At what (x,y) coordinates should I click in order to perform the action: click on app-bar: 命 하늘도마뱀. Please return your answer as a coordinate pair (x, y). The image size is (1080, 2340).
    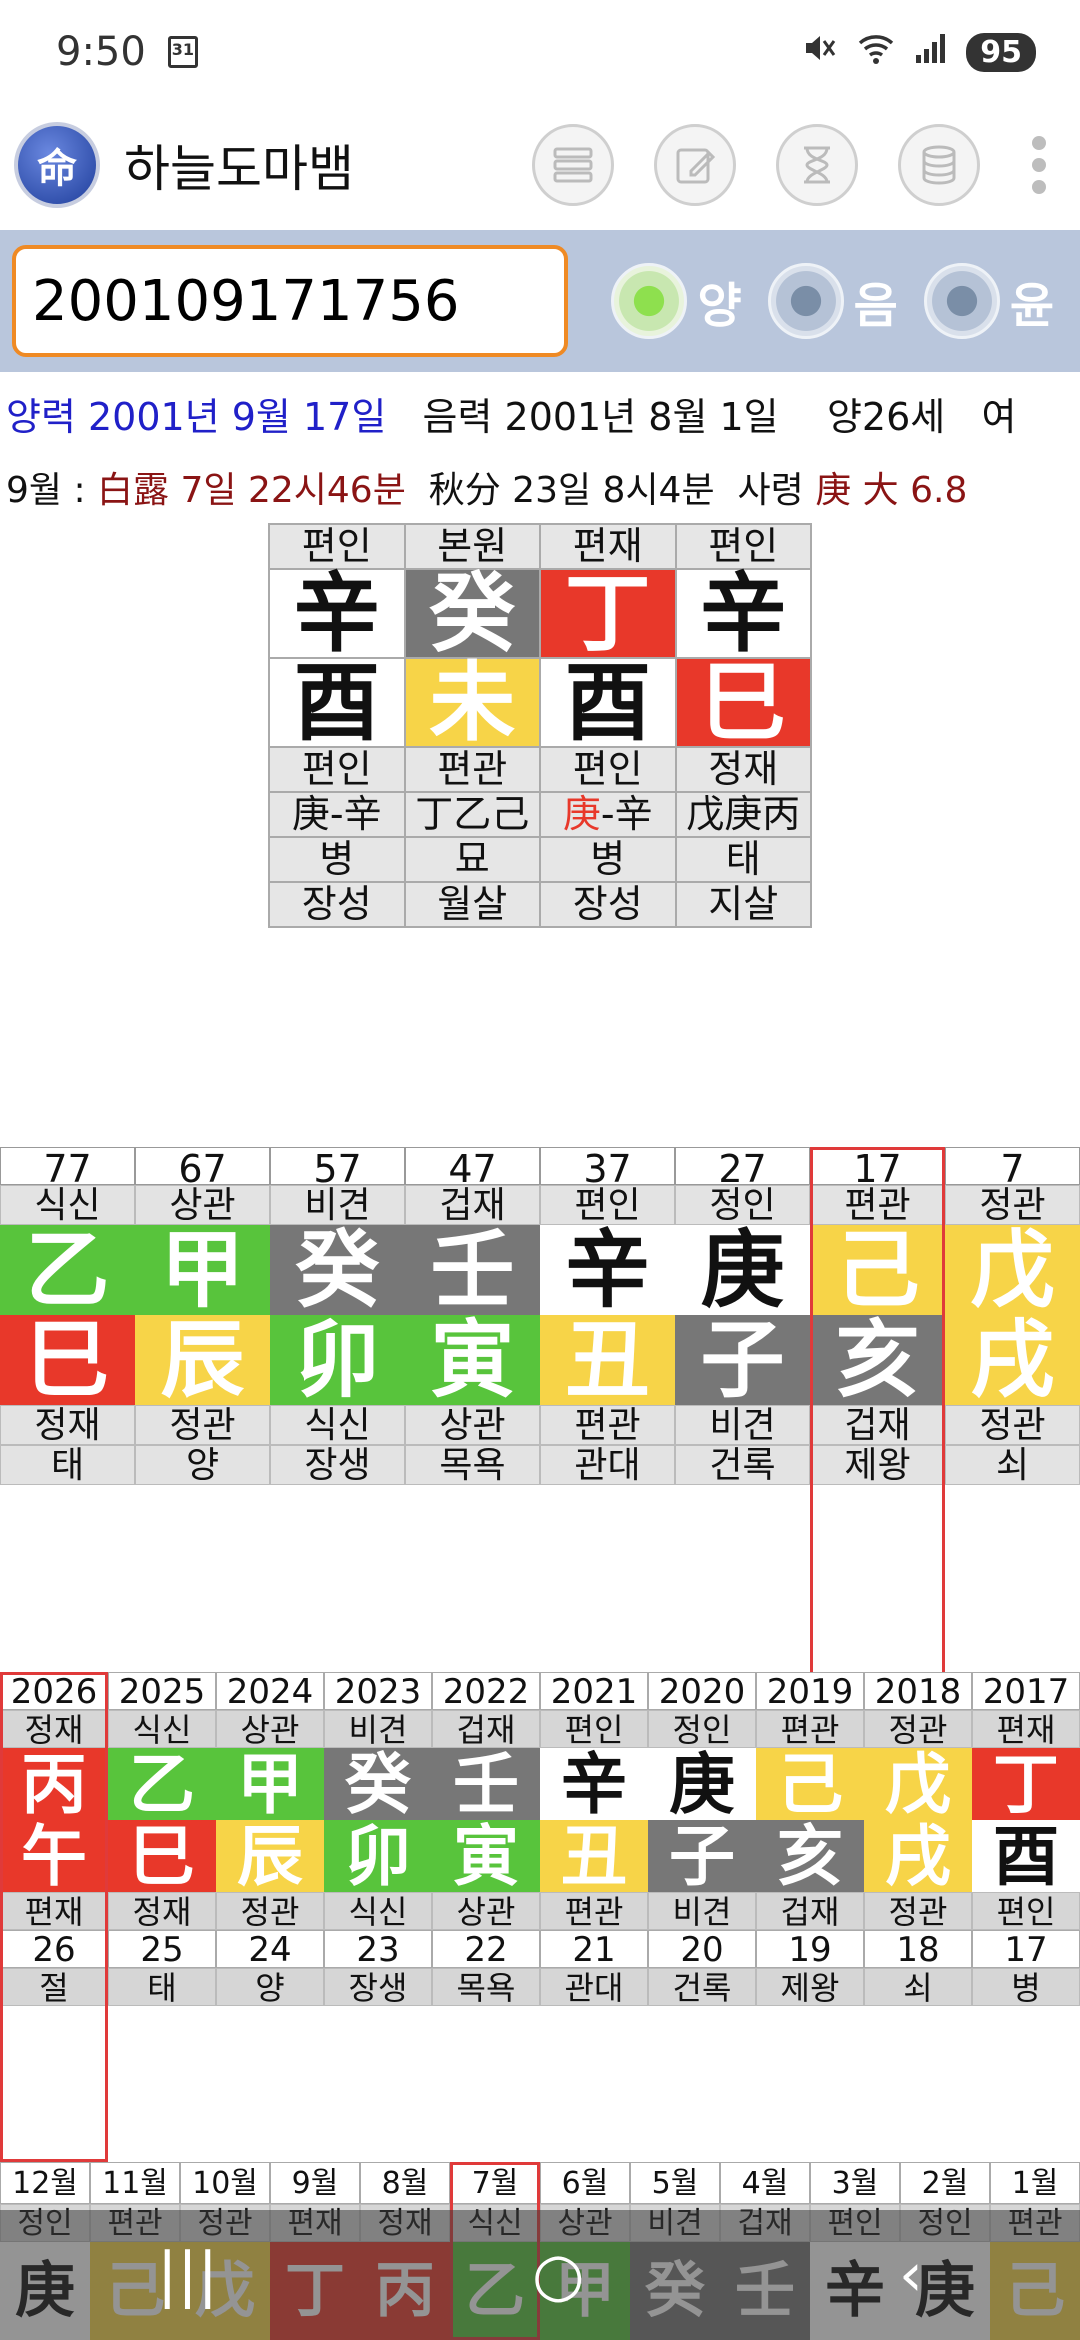
    Looking at the image, I should click on (540, 165).